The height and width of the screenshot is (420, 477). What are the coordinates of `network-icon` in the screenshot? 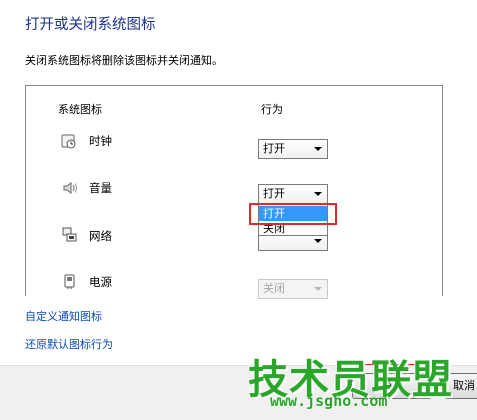 It's located at (69, 234).